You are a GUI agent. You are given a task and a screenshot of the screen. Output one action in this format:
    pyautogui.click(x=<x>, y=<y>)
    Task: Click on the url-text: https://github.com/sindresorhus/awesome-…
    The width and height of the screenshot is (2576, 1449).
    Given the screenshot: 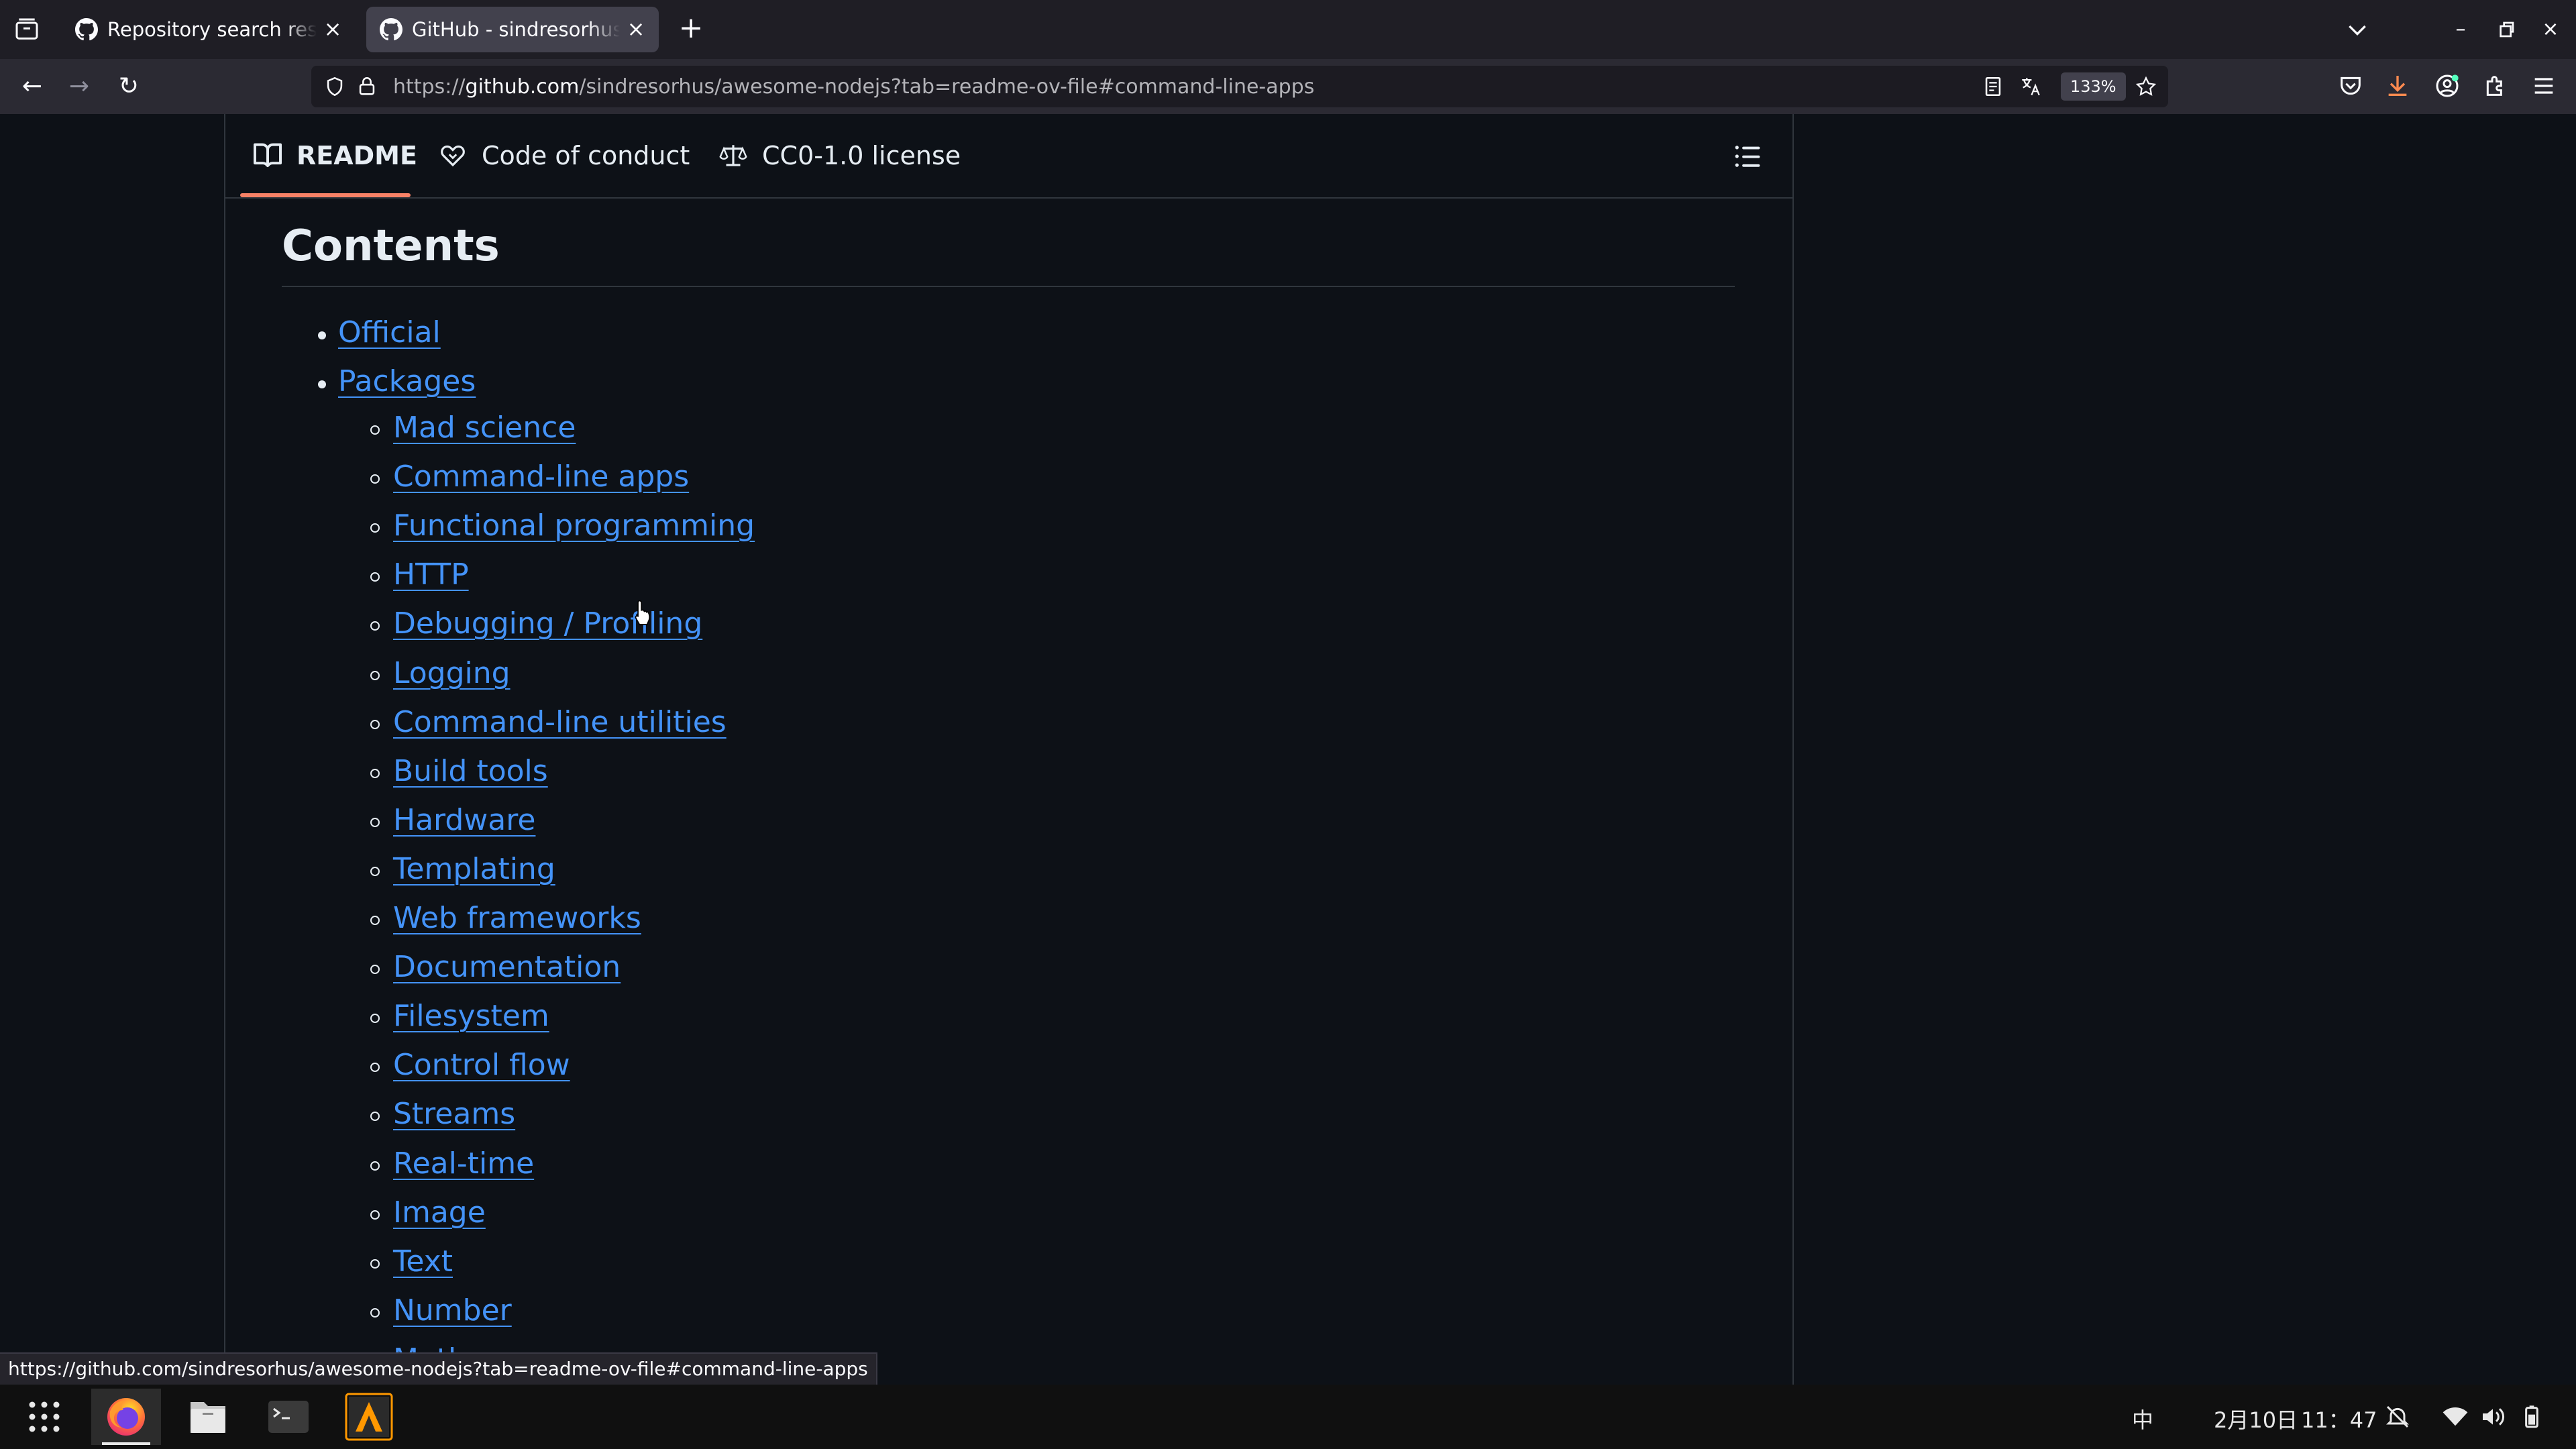 What is the action you would take?
    pyautogui.click(x=853, y=87)
    